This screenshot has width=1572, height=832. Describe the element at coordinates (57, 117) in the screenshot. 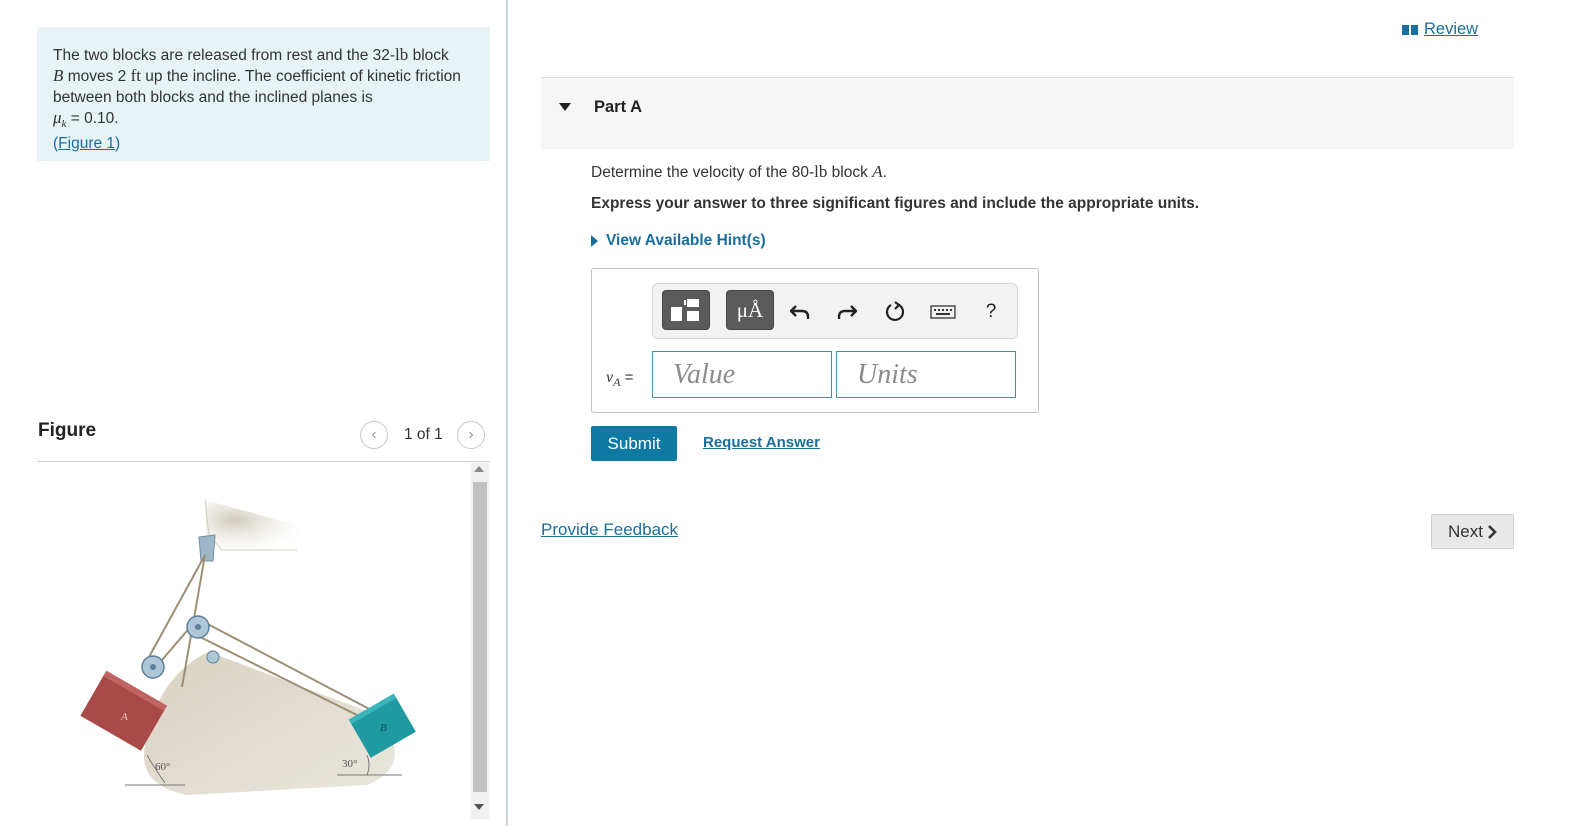

I see `mu-symbol: μ` at that location.